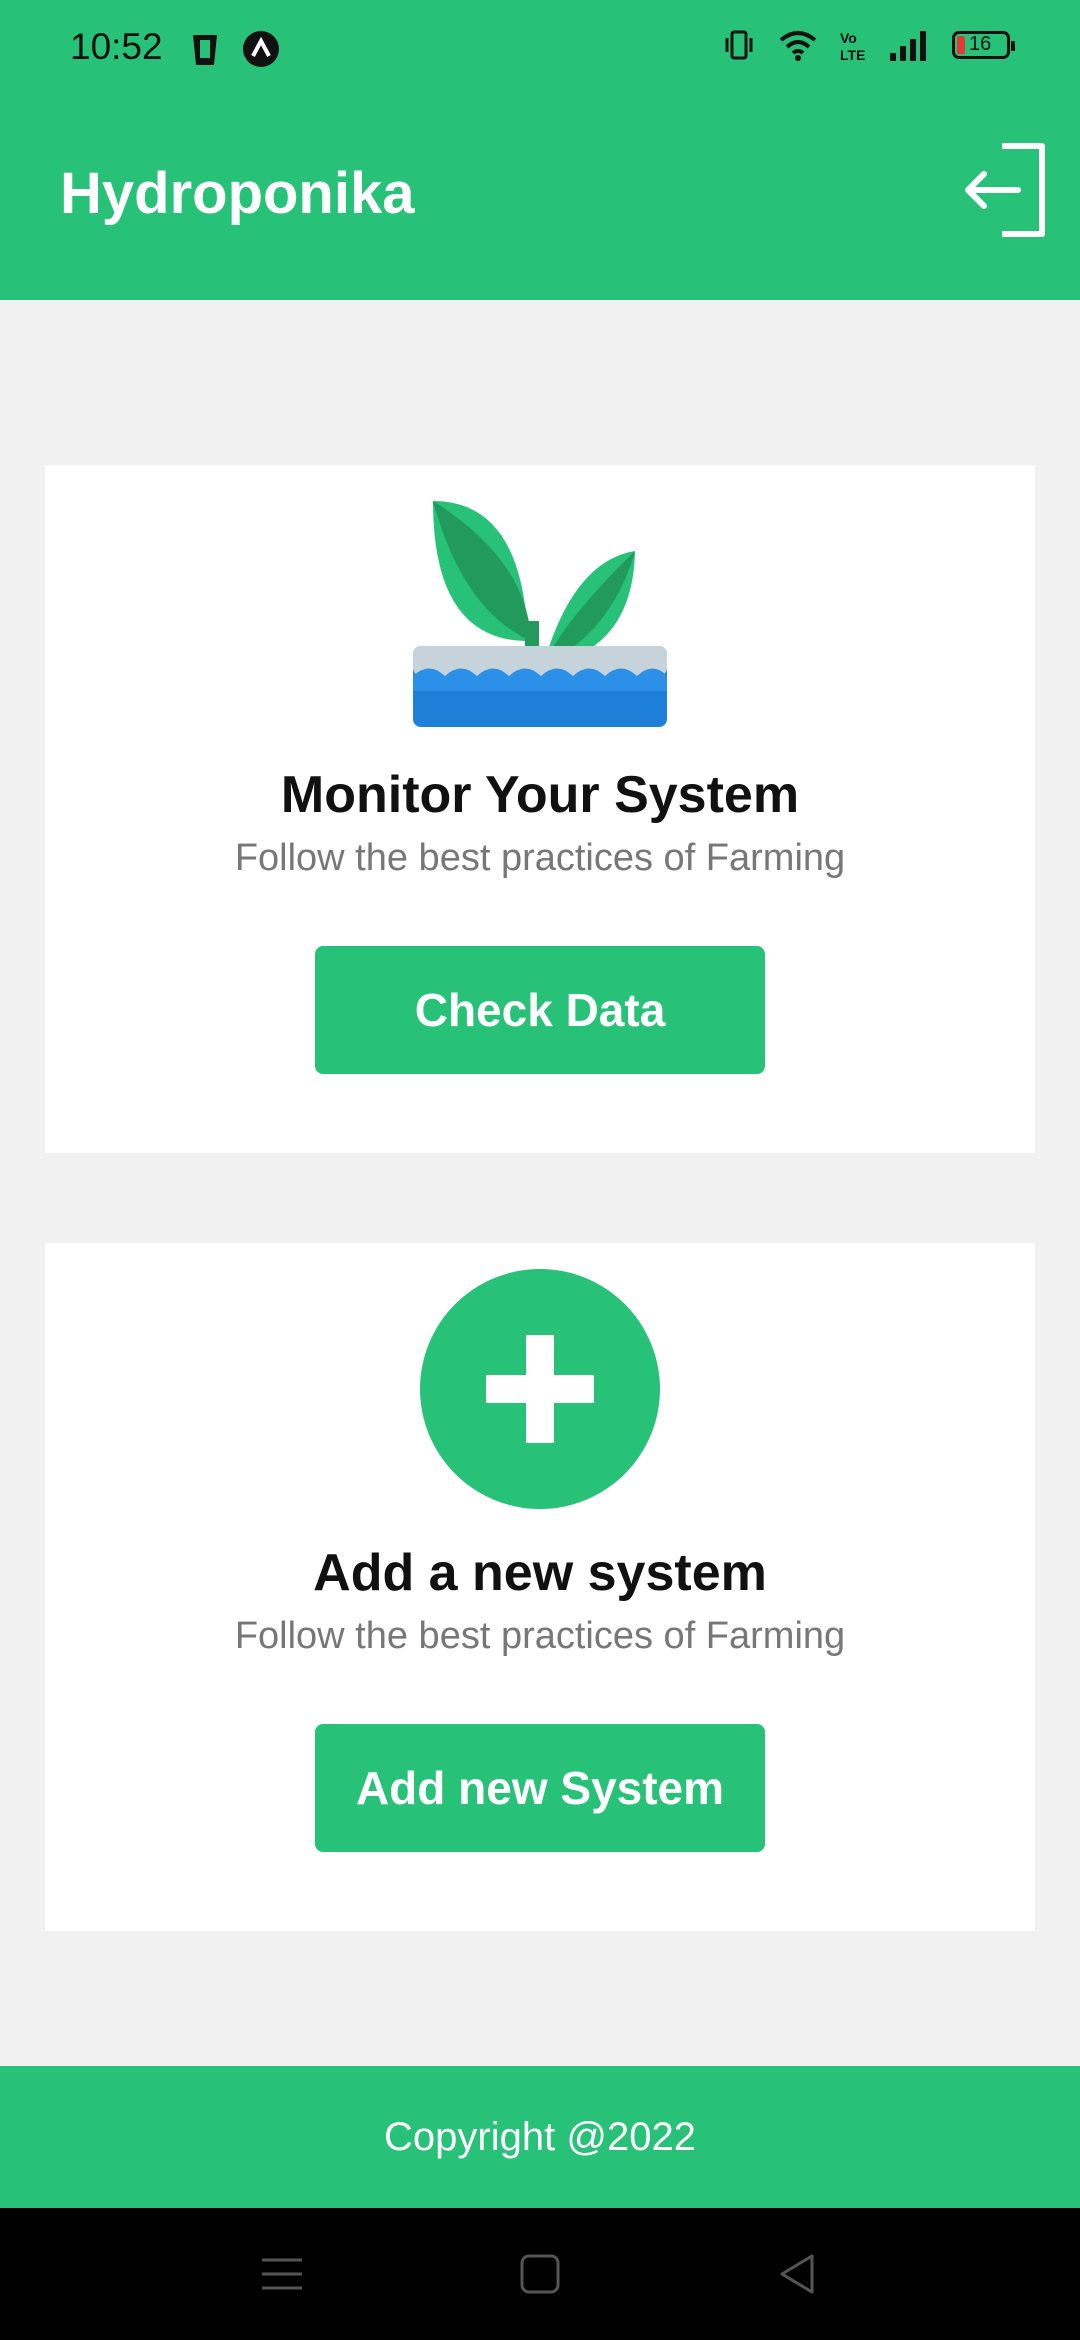 The width and height of the screenshot is (1080, 2340). I want to click on footer: Copyright @2022, so click(540, 2137).